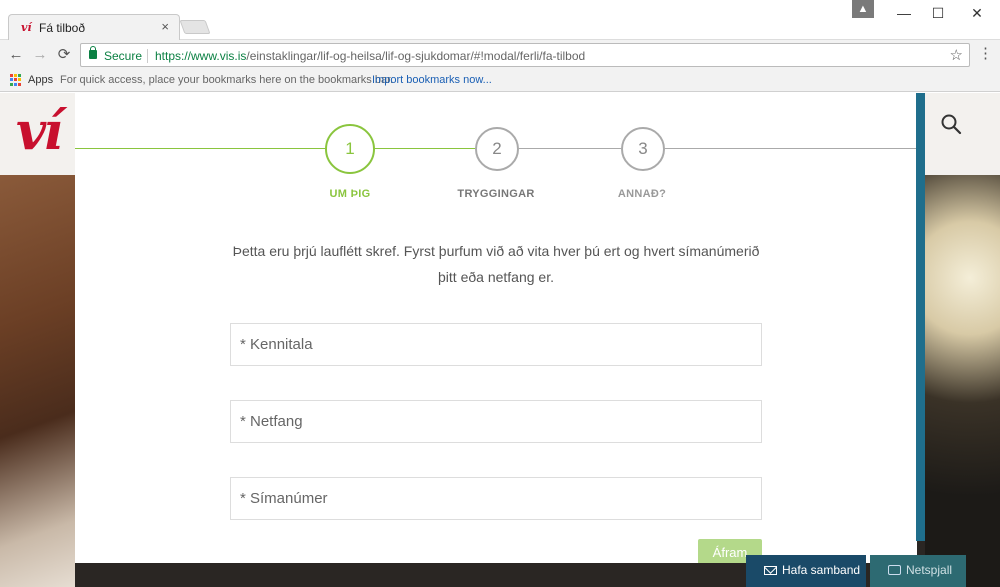 This screenshot has height=587, width=1000. What do you see at coordinates (496, 421) in the screenshot?
I see `netfang-field` at bounding box center [496, 421].